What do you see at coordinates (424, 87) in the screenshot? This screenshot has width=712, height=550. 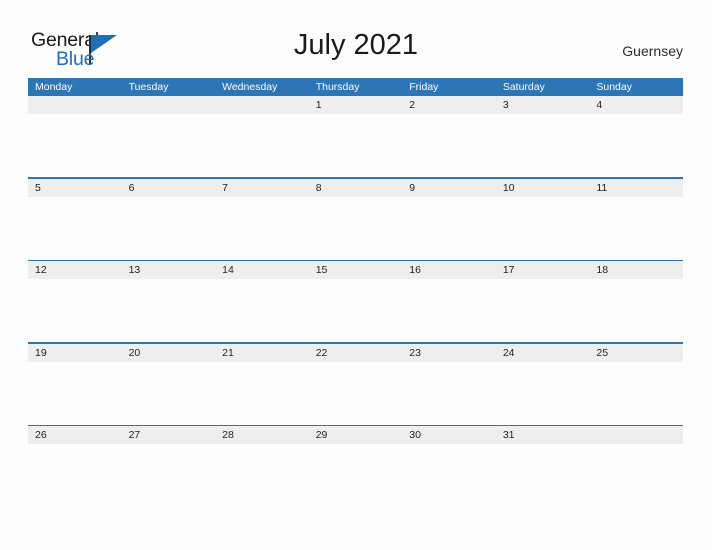 I see `dow-friday: Friday` at bounding box center [424, 87].